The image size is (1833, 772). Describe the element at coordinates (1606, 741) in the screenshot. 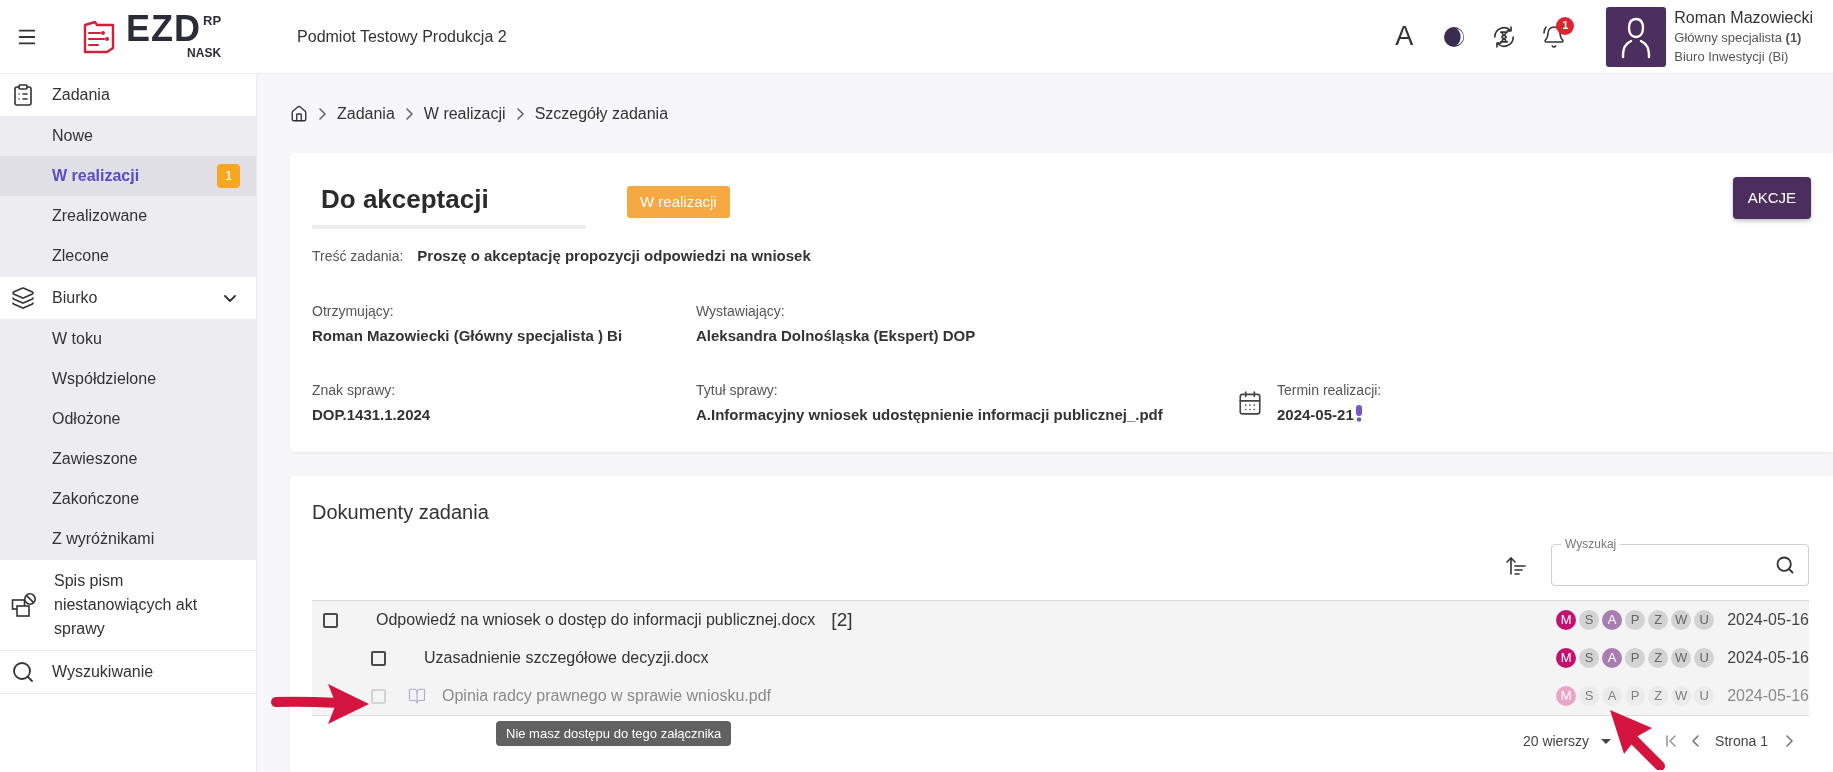

I see `caret-down-icon` at that location.